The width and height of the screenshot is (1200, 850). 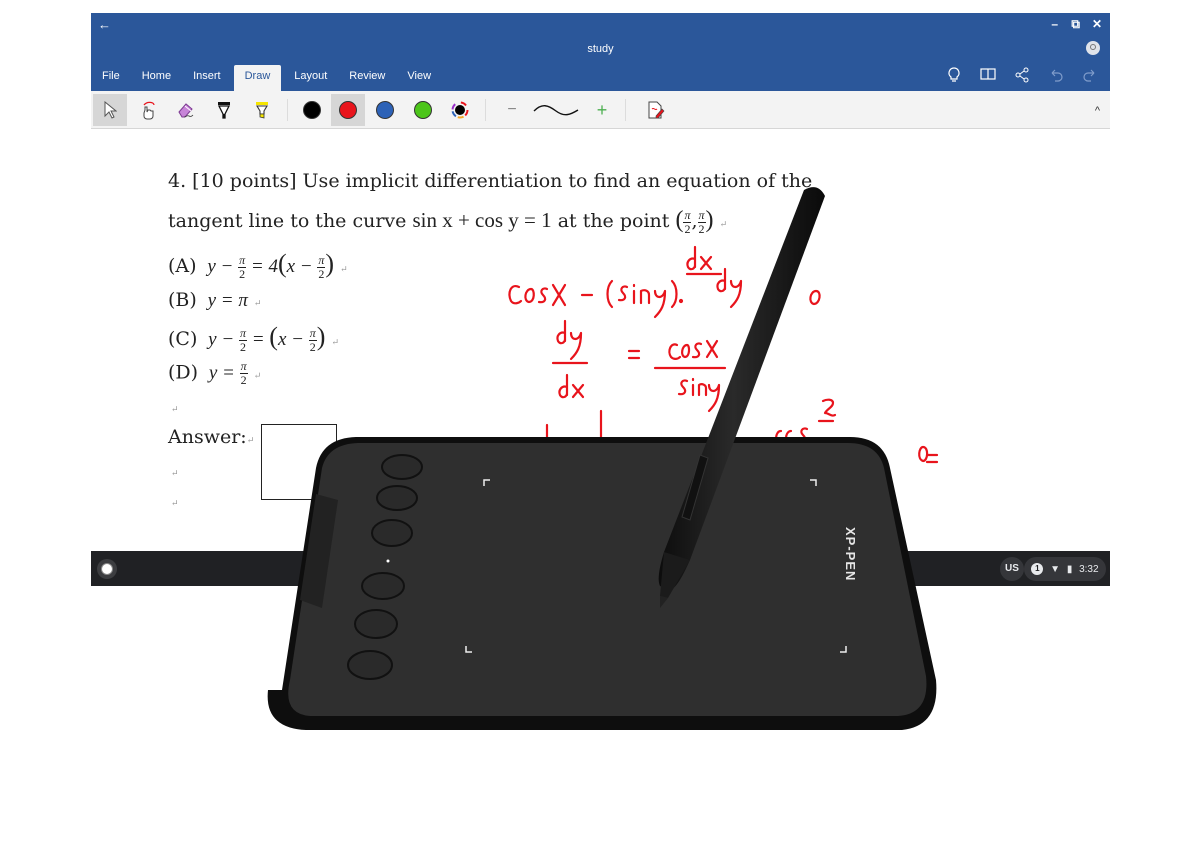 I want to click on select-tool-button, so click(x=110, y=110).